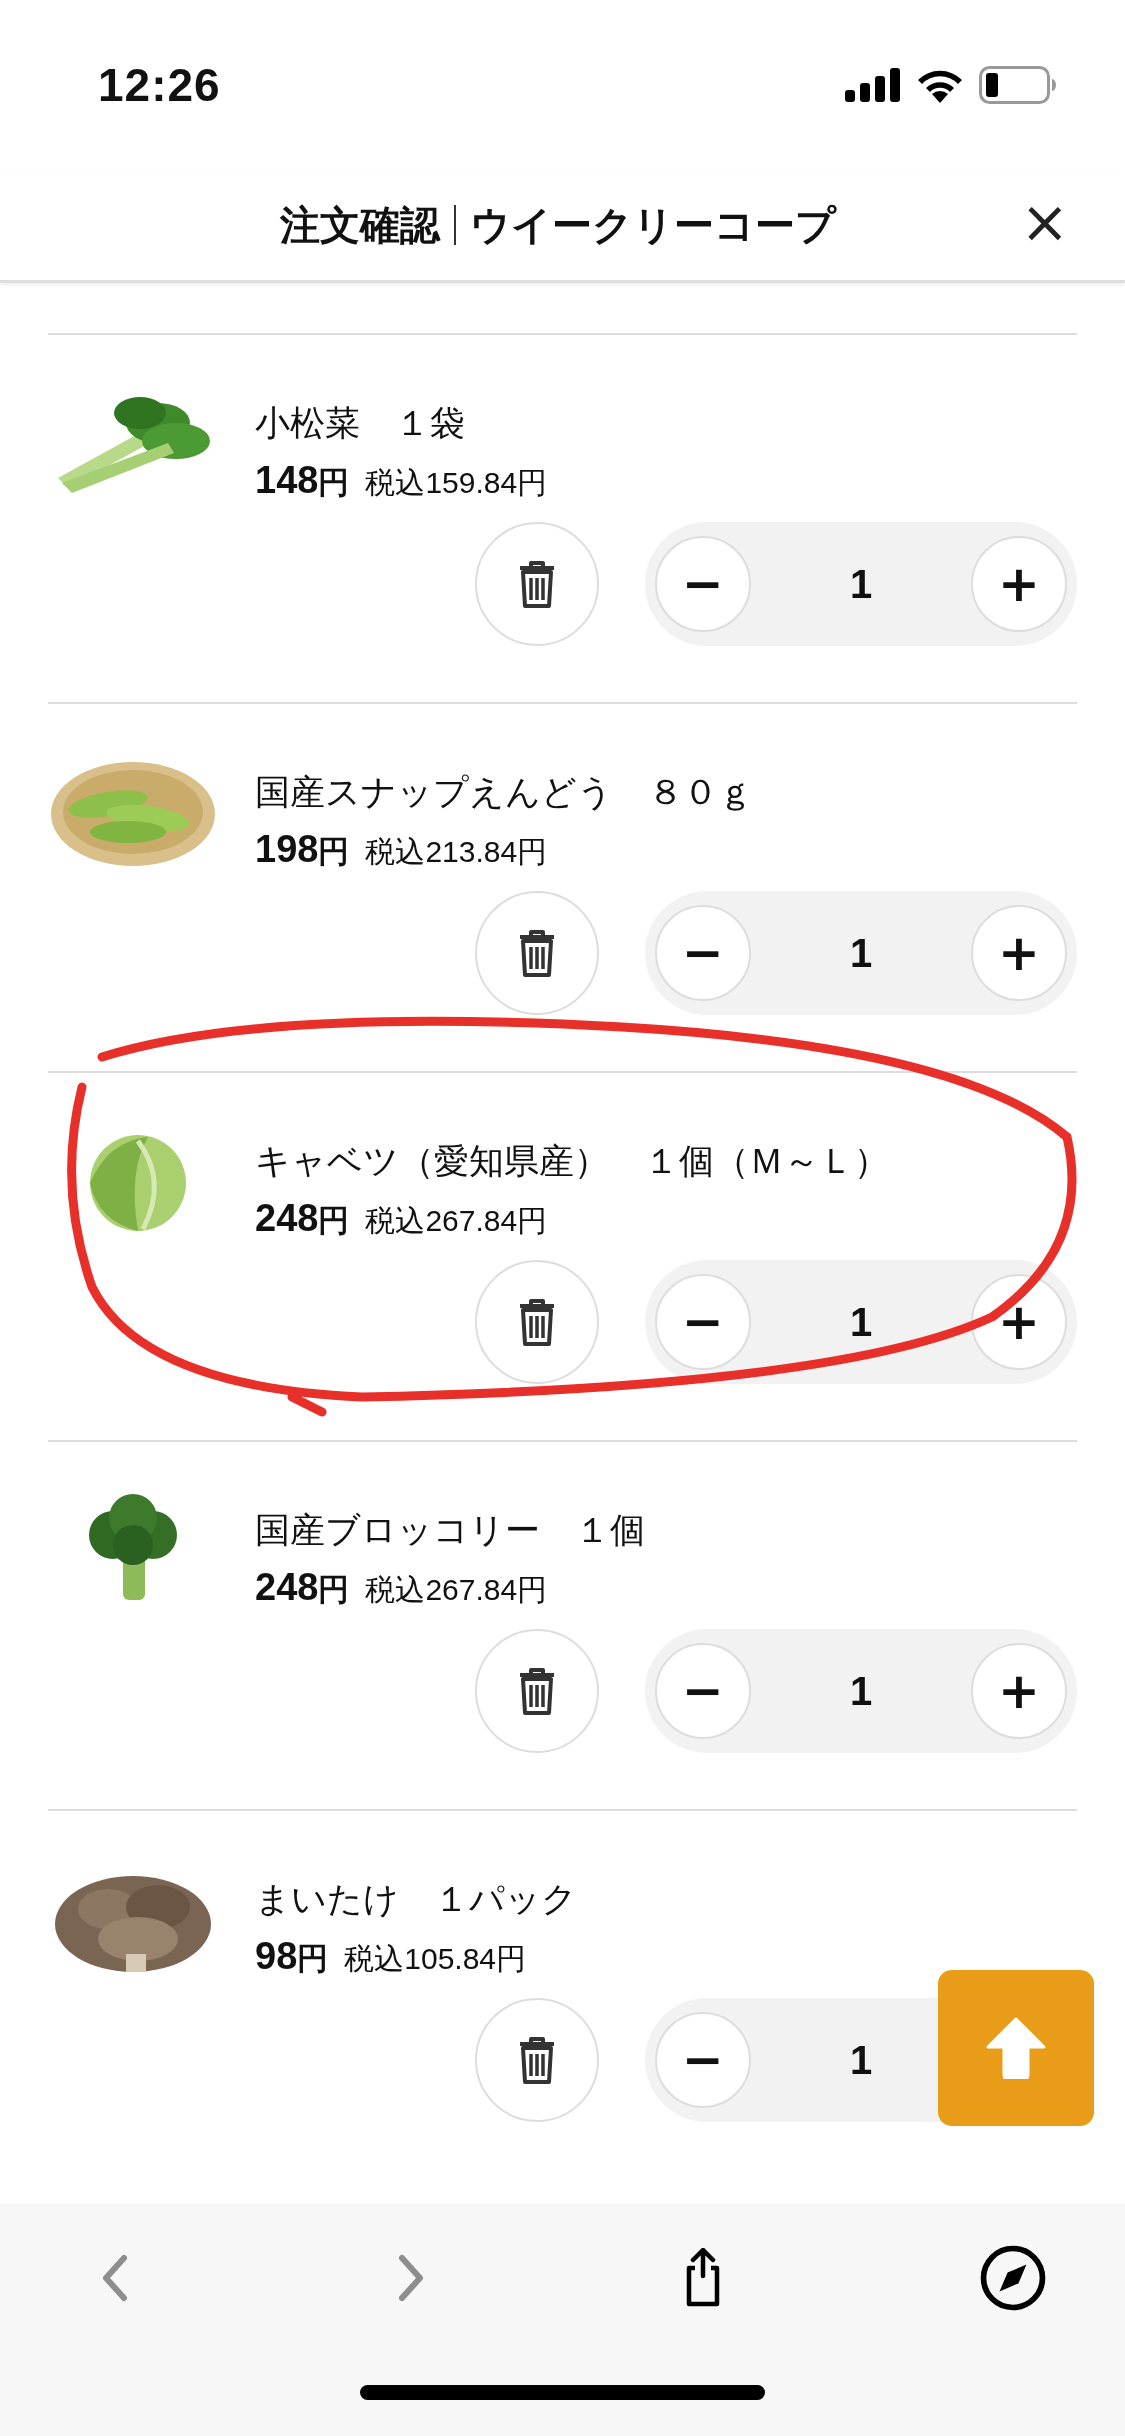 This screenshot has width=1125, height=2436. What do you see at coordinates (1018, 85) in the screenshot?
I see `battery-icon` at bounding box center [1018, 85].